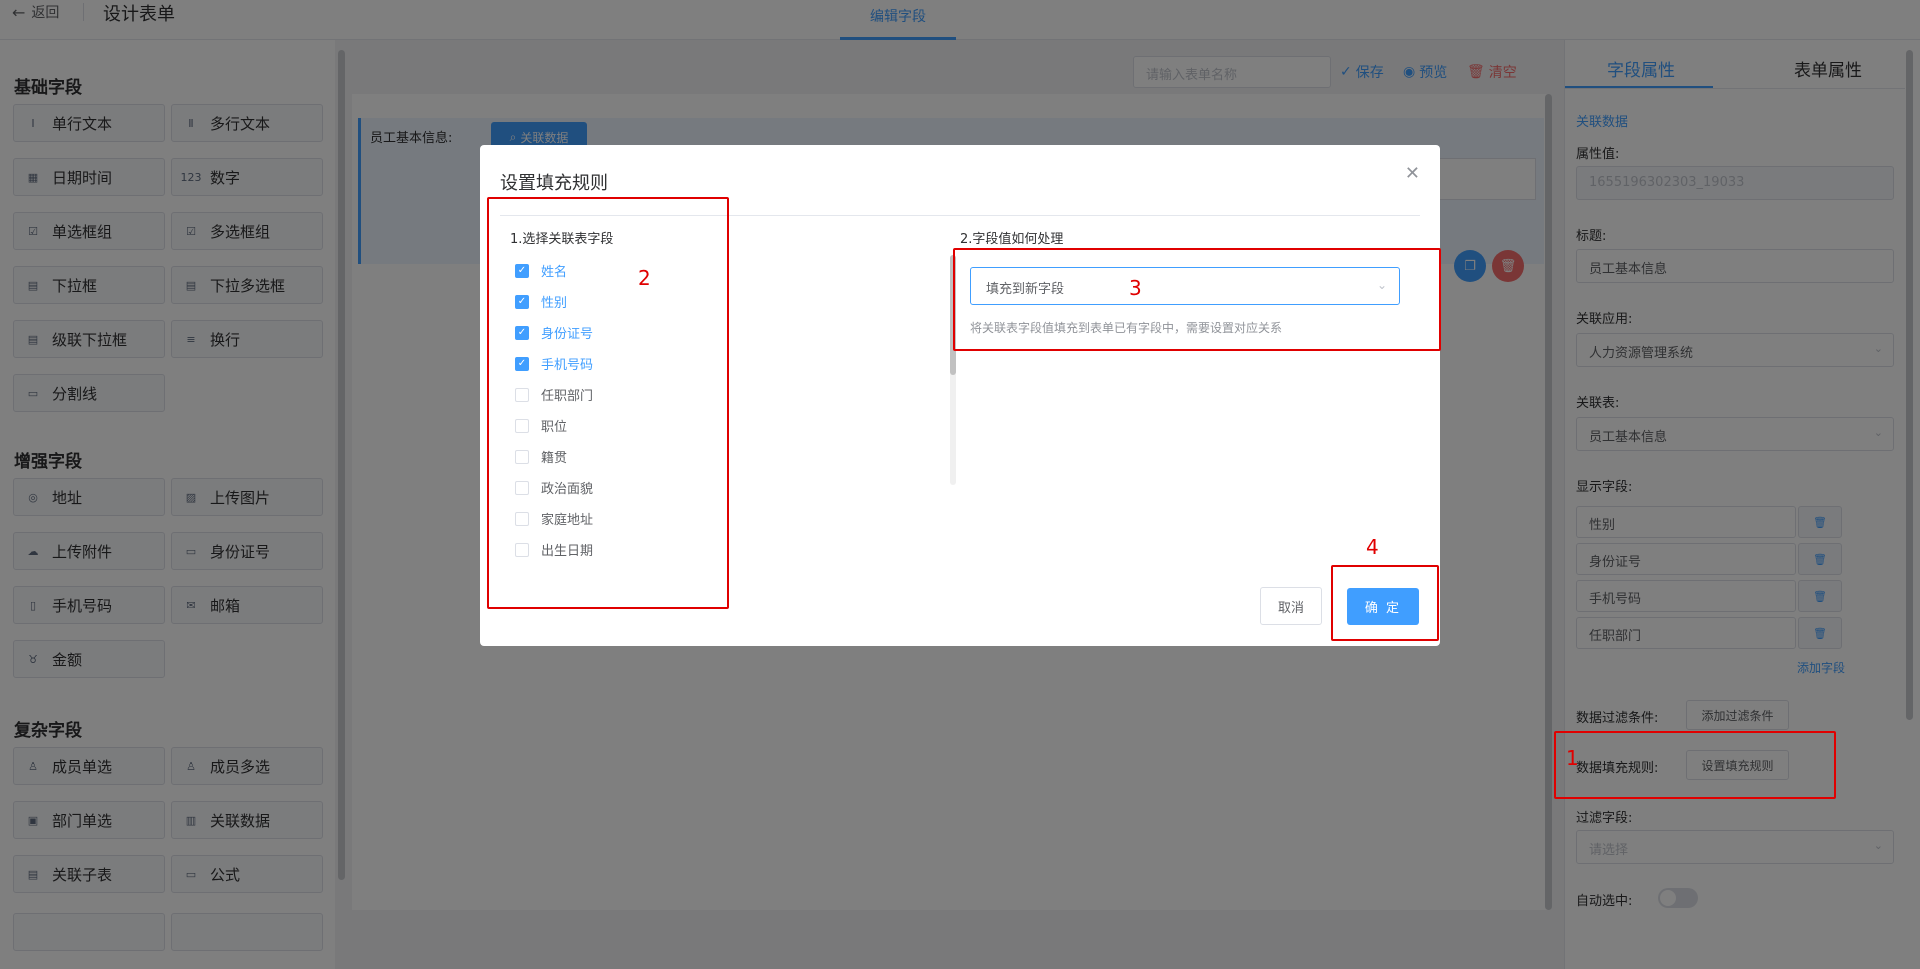 Image resolution: width=1920 pixels, height=969 pixels. What do you see at coordinates (1012, 239) in the screenshot?
I see `value-handling-title: 2.字段值如何处理` at bounding box center [1012, 239].